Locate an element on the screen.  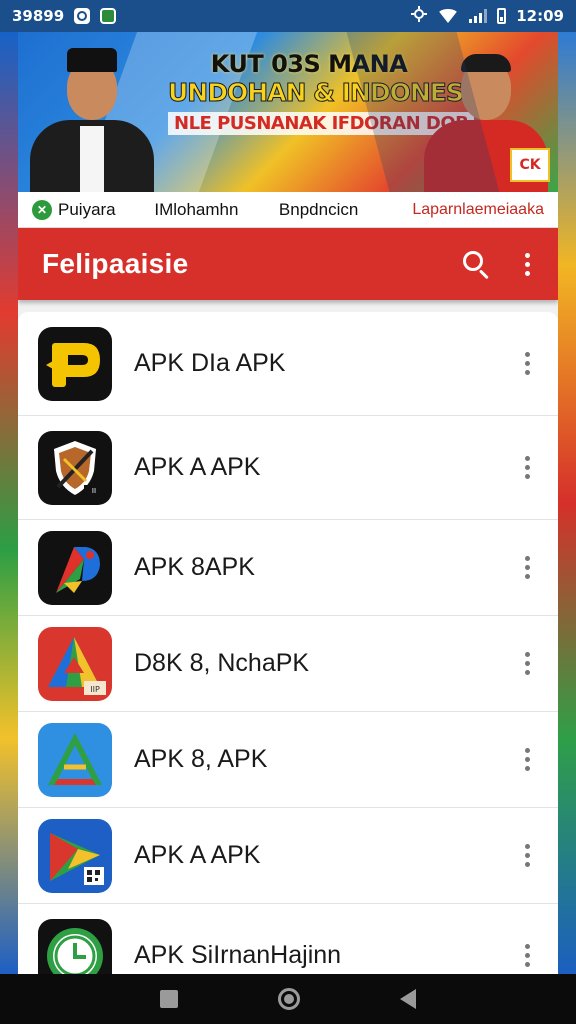
more-options-icon is located at coordinates (527, 264).